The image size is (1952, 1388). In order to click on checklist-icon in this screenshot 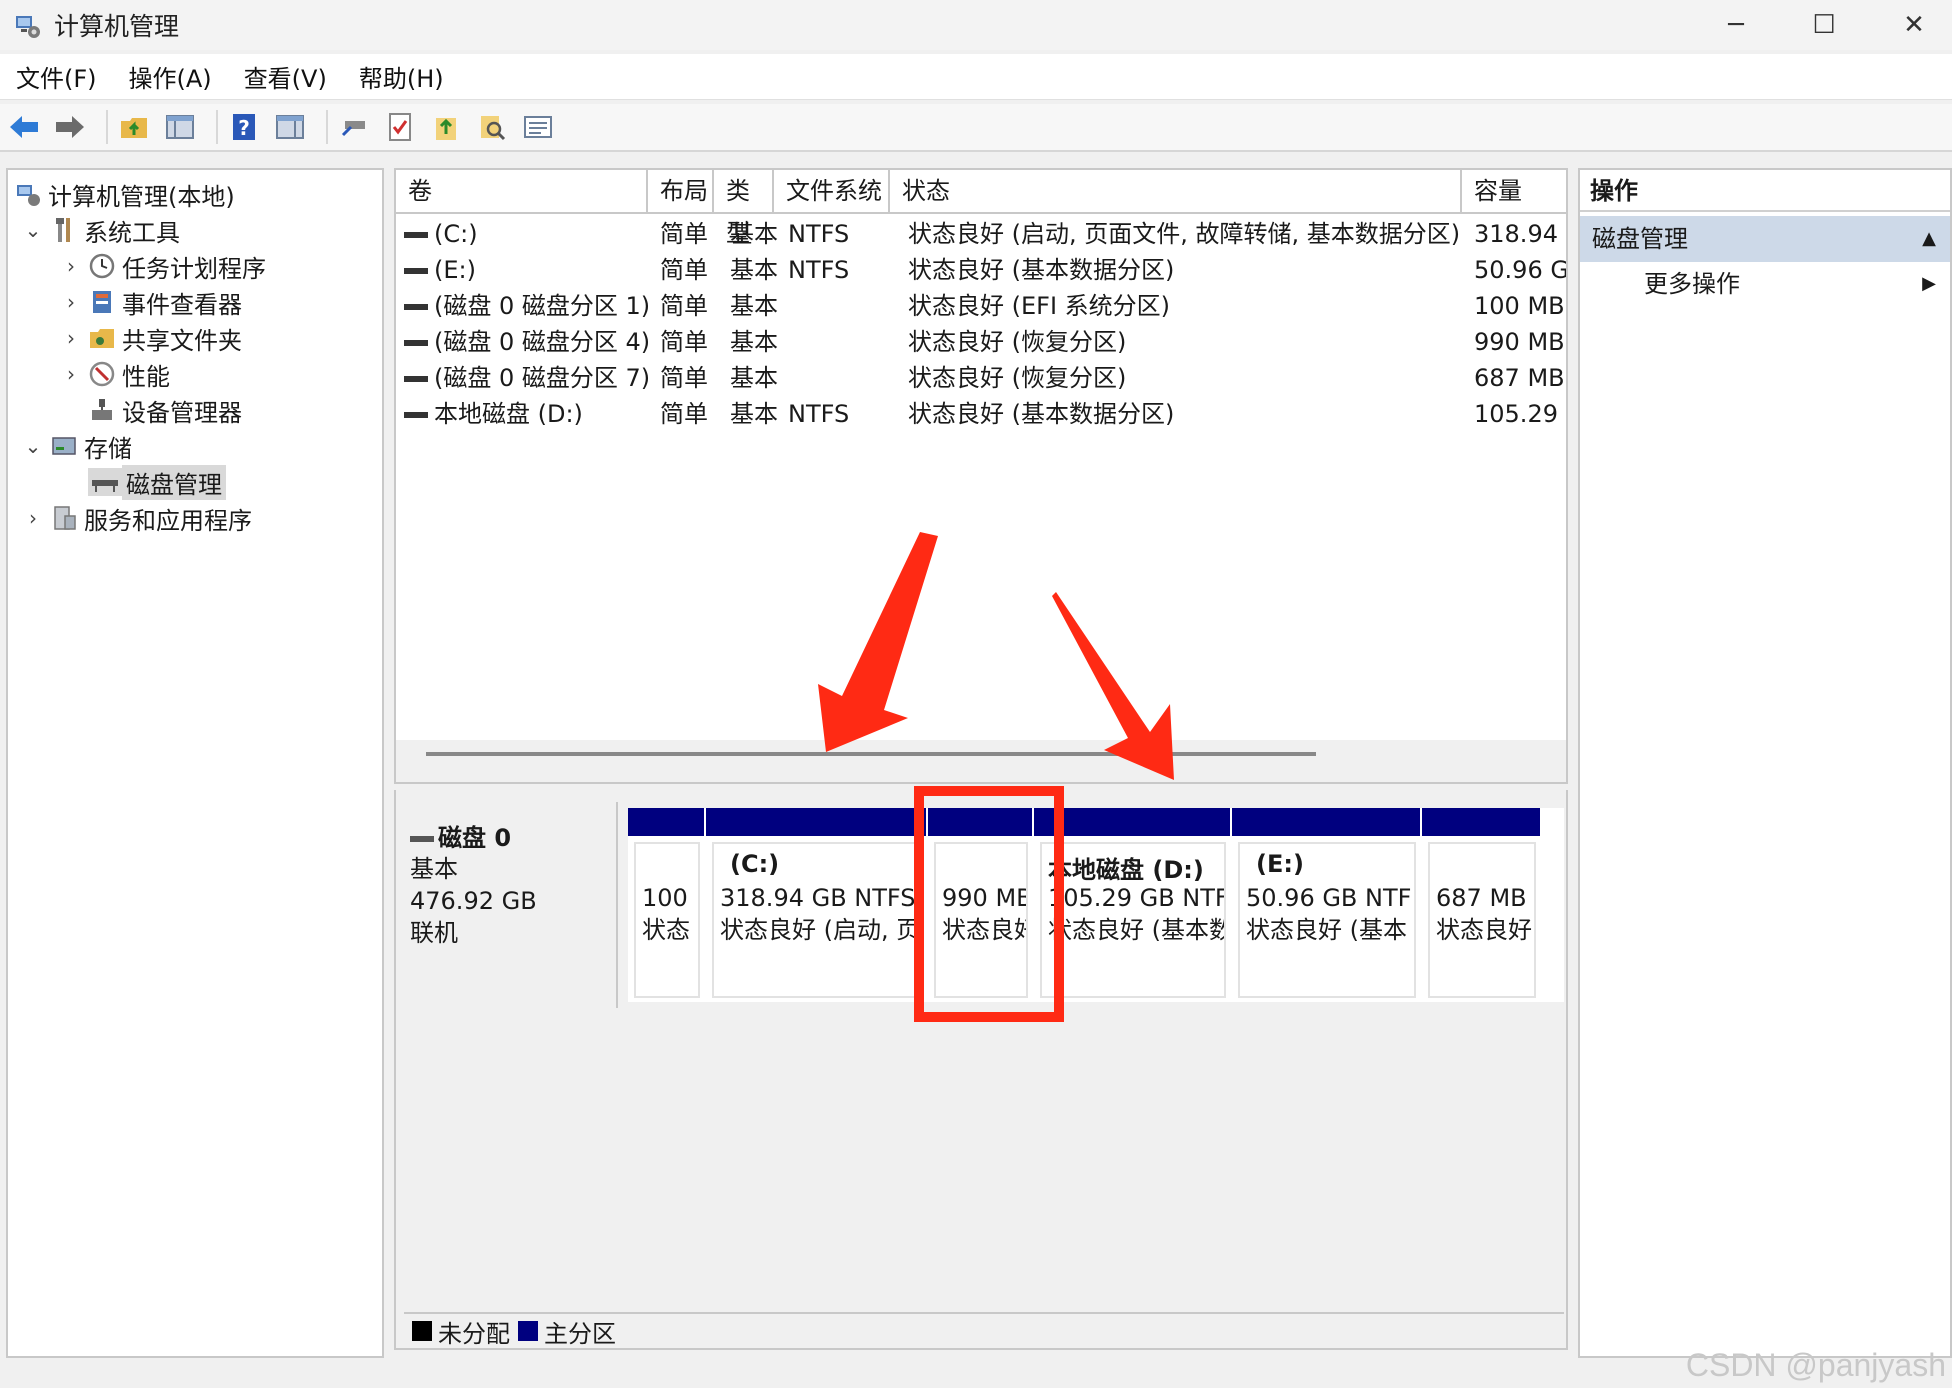, I will do `click(400, 127)`.